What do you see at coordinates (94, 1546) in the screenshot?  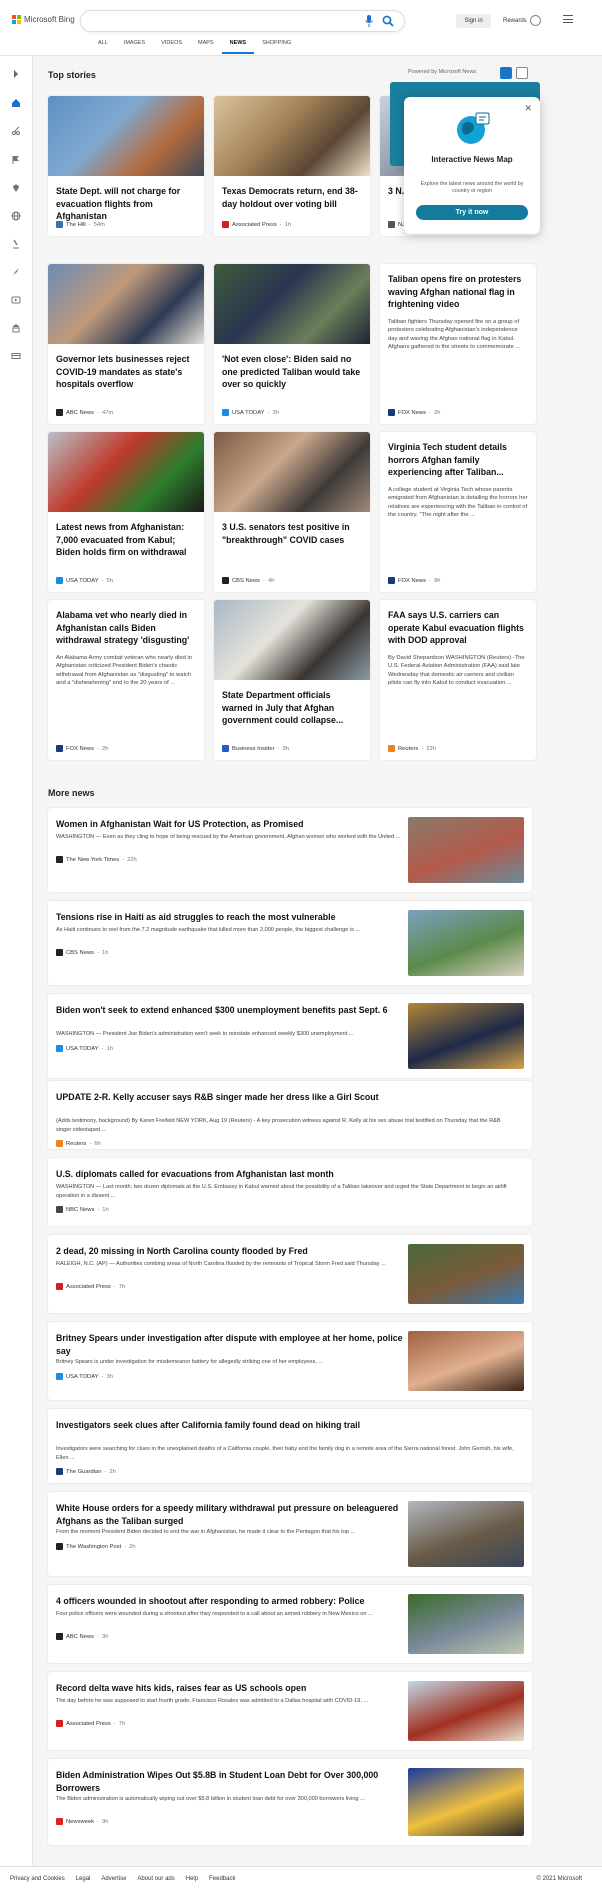 I see `publisher-name: The Washington Post` at bounding box center [94, 1546].